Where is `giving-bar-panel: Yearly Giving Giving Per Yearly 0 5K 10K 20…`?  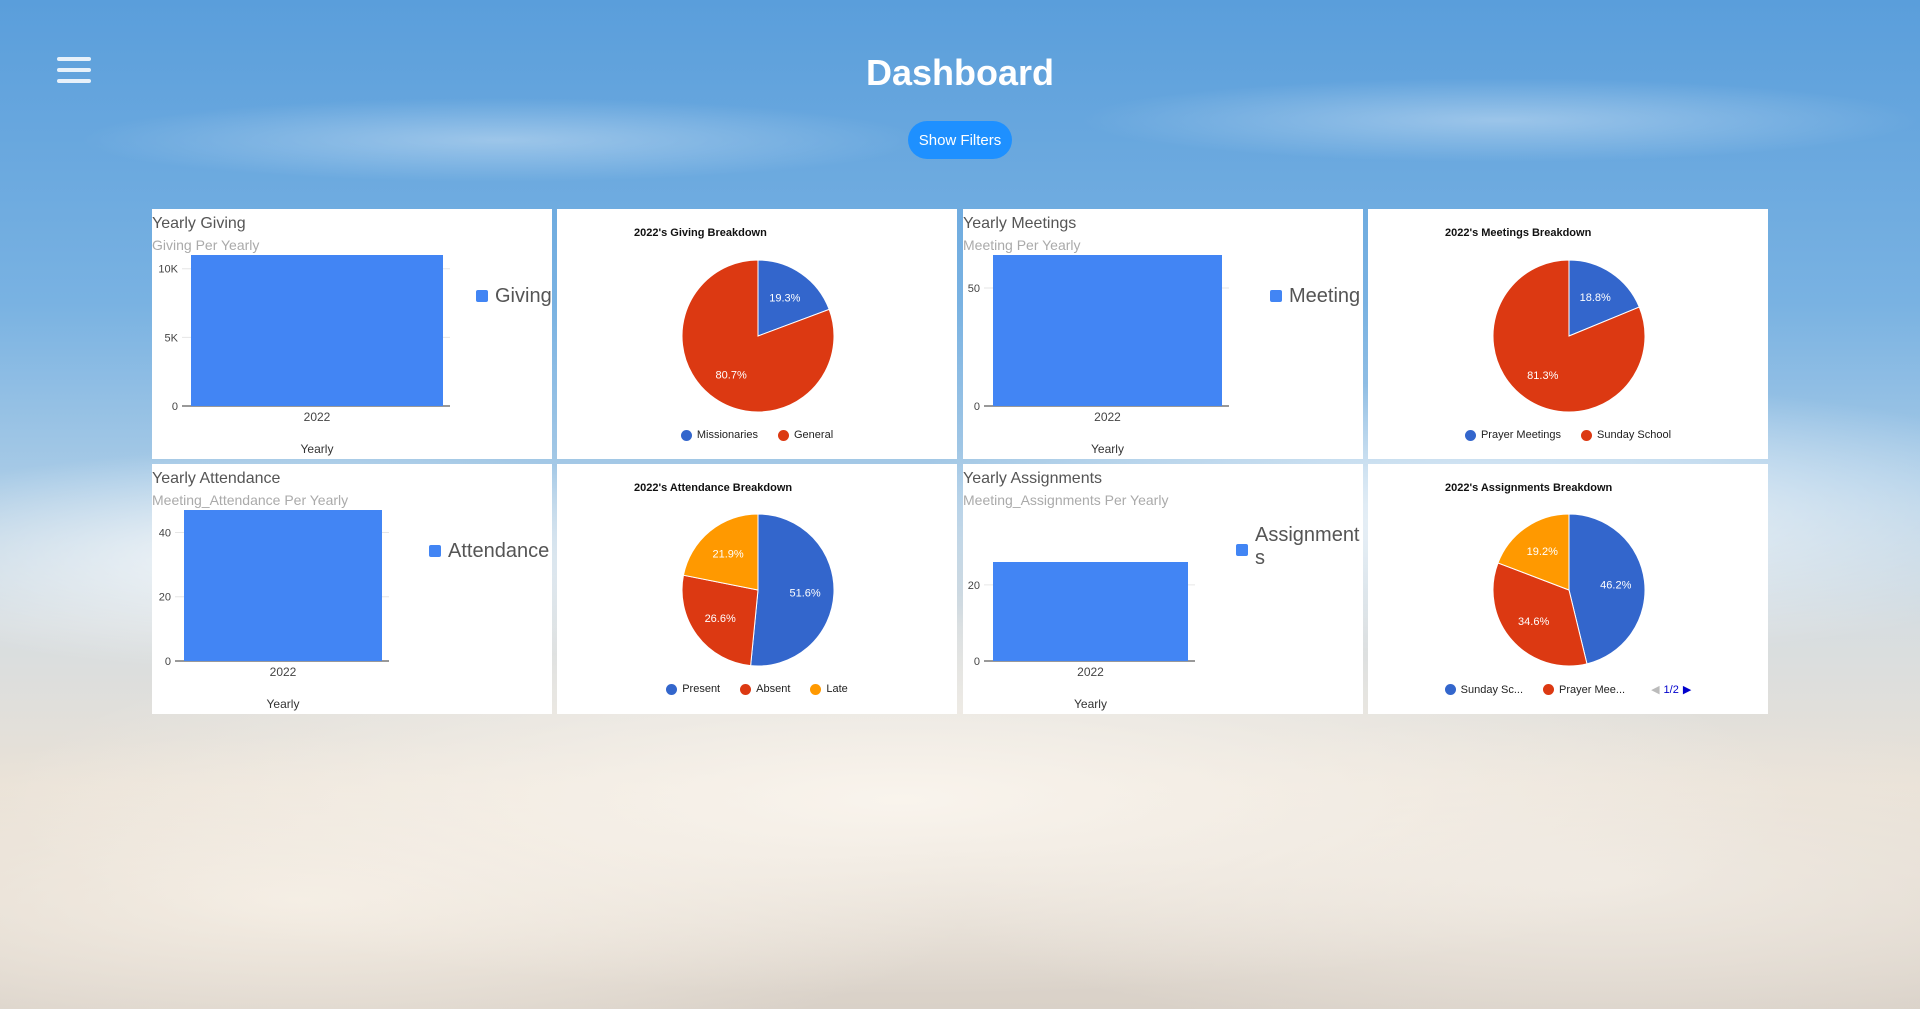
giving-bar-panel: Yearly Giving Giving Per Yearly 0 5K 10K 20… is located at coordinates (352, 334).